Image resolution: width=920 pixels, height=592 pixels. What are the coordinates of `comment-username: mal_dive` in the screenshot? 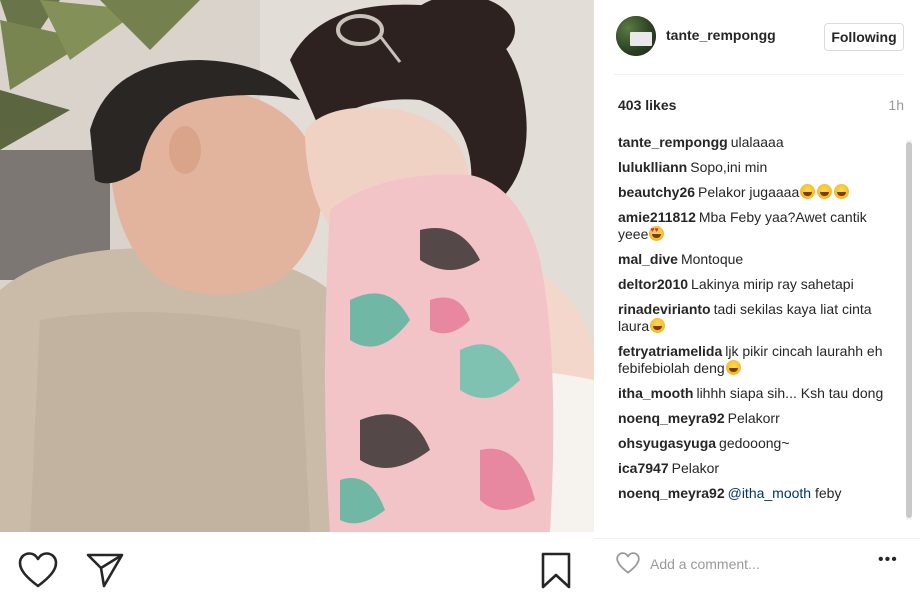 It's located at (648, 259).